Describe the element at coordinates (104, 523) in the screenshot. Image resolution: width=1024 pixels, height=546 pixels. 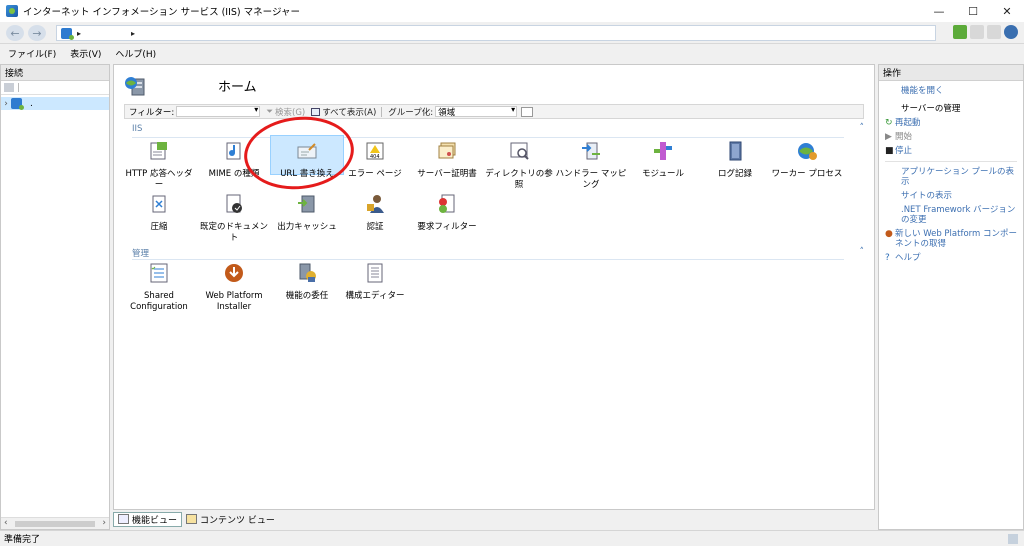
I see `scroll-right-icon: ›` at that location.